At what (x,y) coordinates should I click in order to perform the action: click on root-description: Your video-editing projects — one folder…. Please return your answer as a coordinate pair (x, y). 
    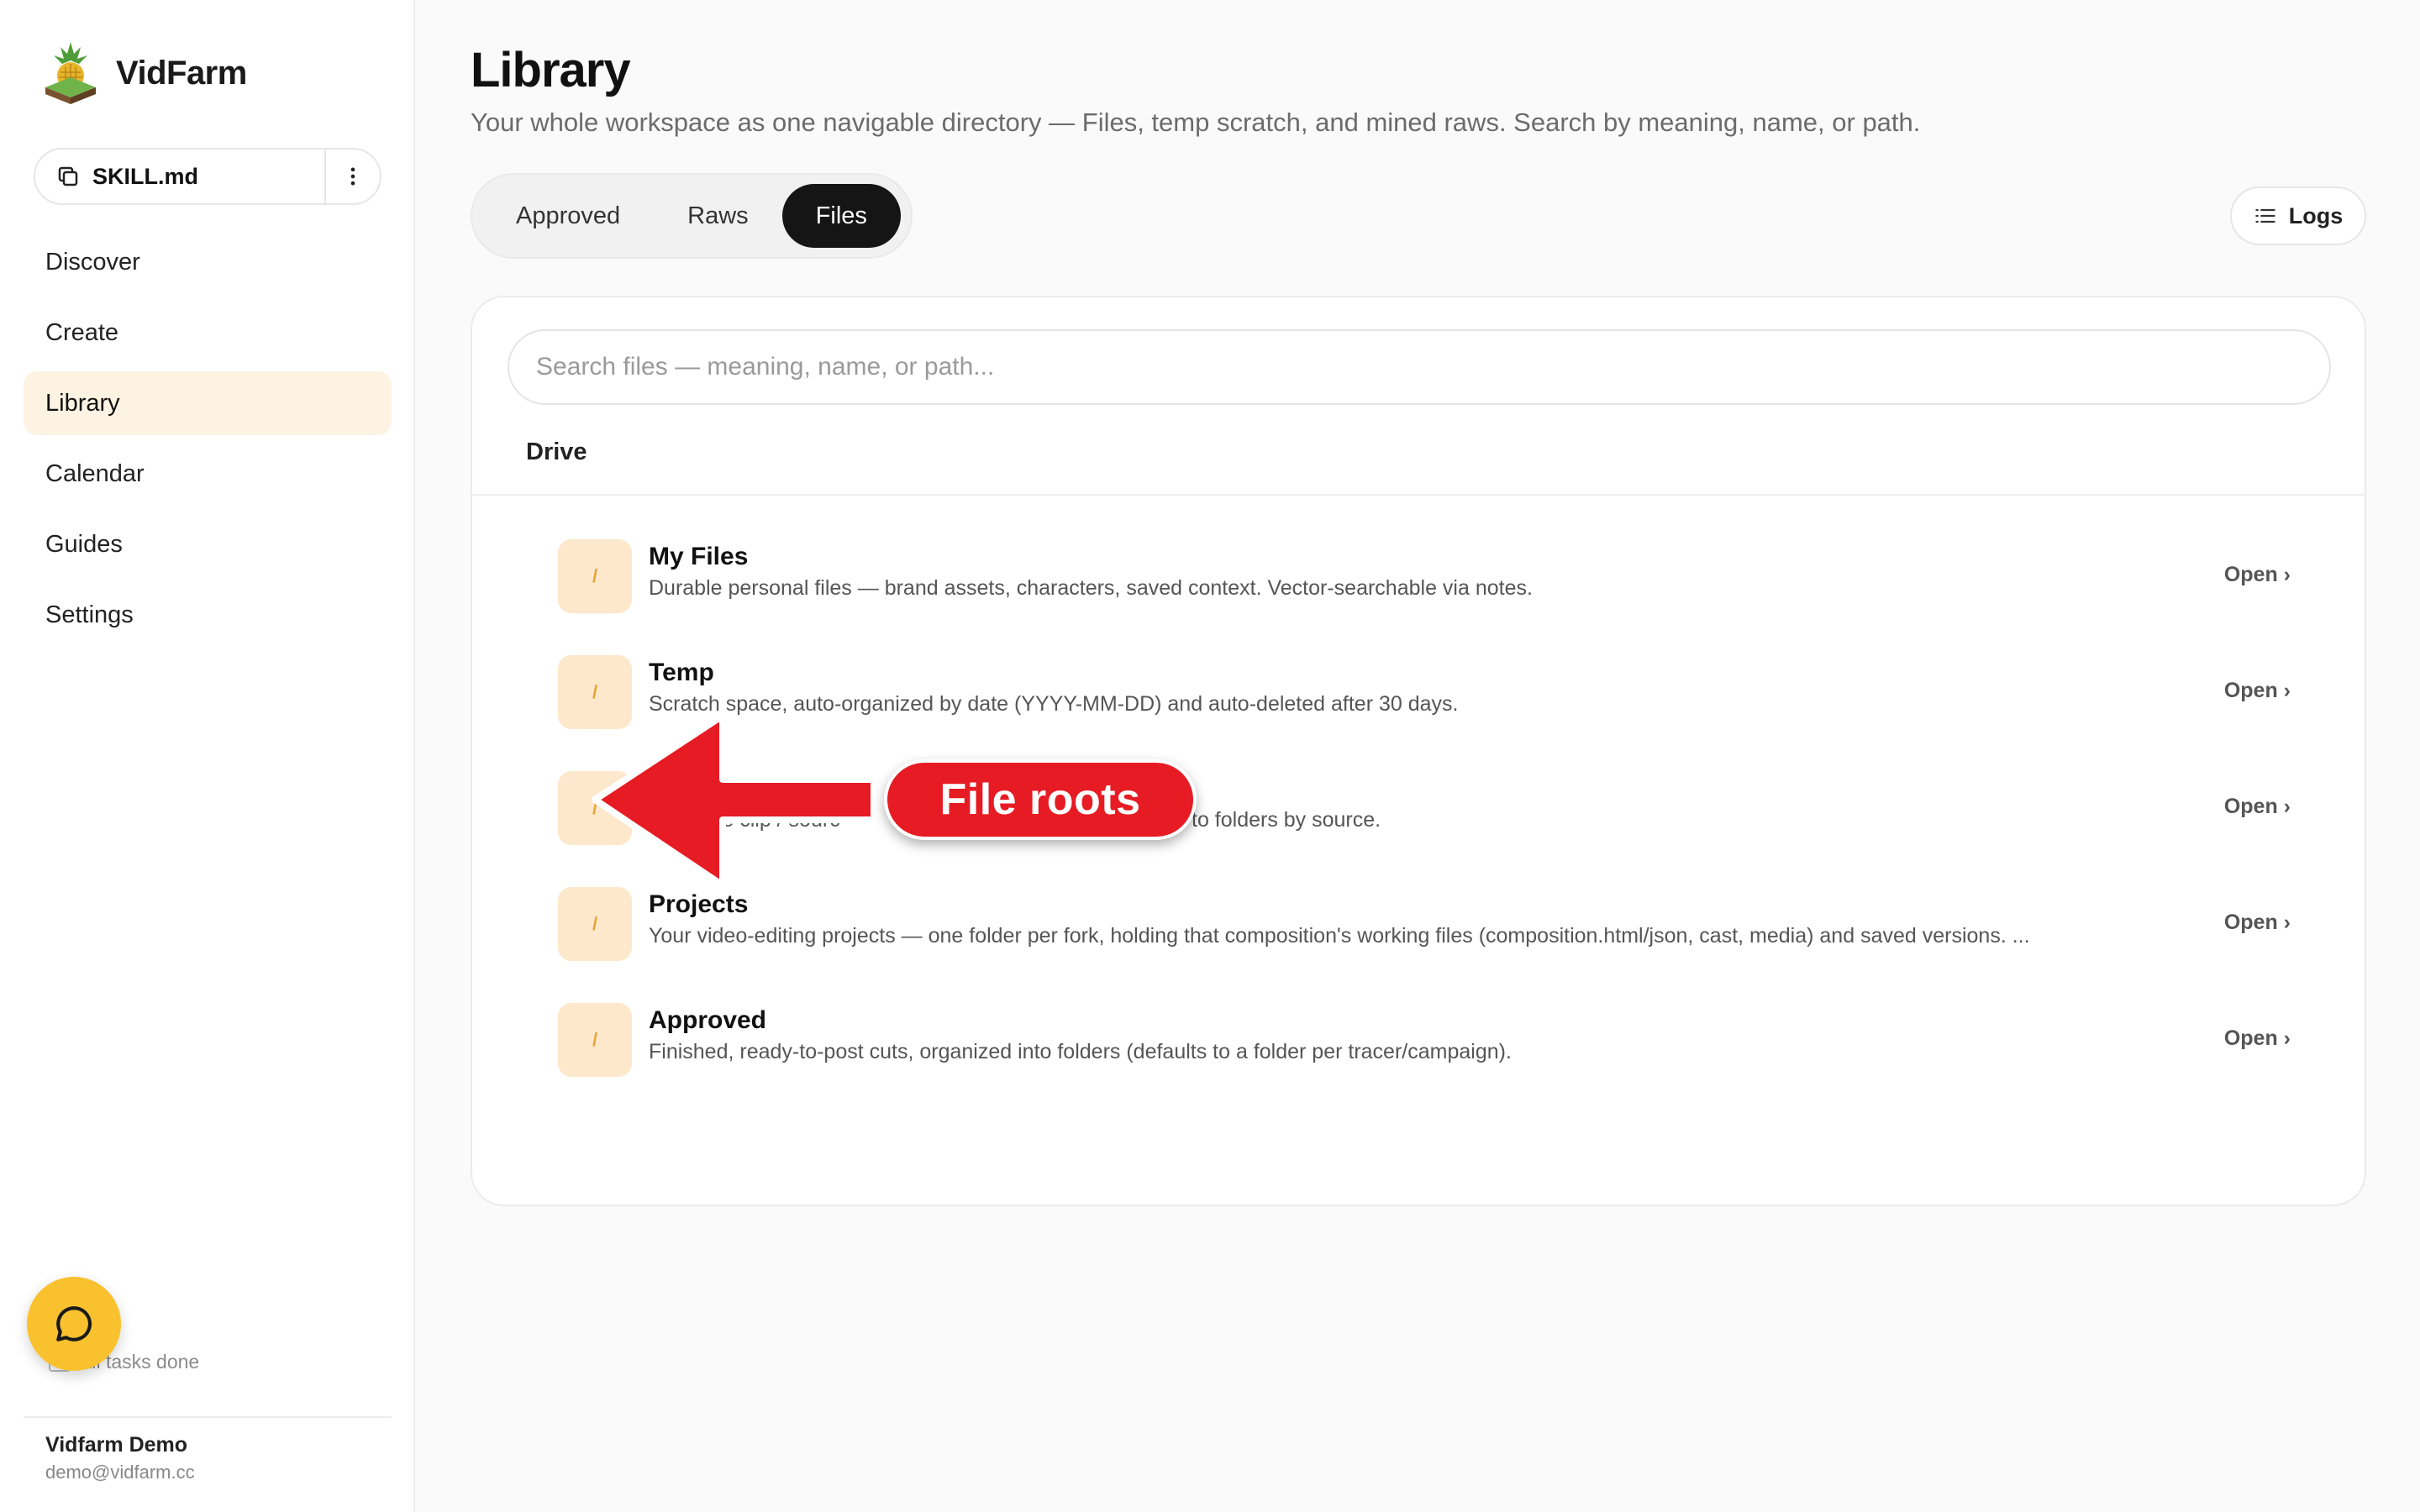
    Looking at the image, I should click on (1339, 936).